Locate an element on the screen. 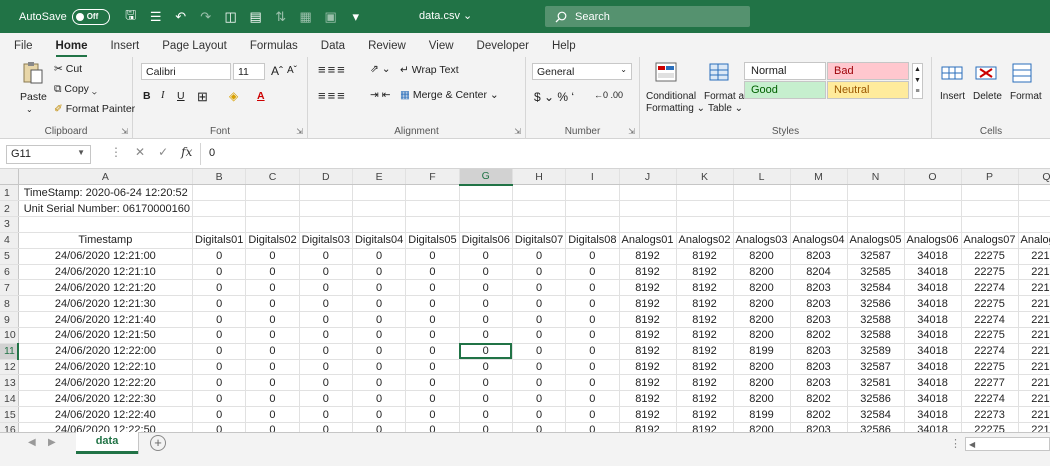  row-header: 15 is located at coordinates (9, 414).